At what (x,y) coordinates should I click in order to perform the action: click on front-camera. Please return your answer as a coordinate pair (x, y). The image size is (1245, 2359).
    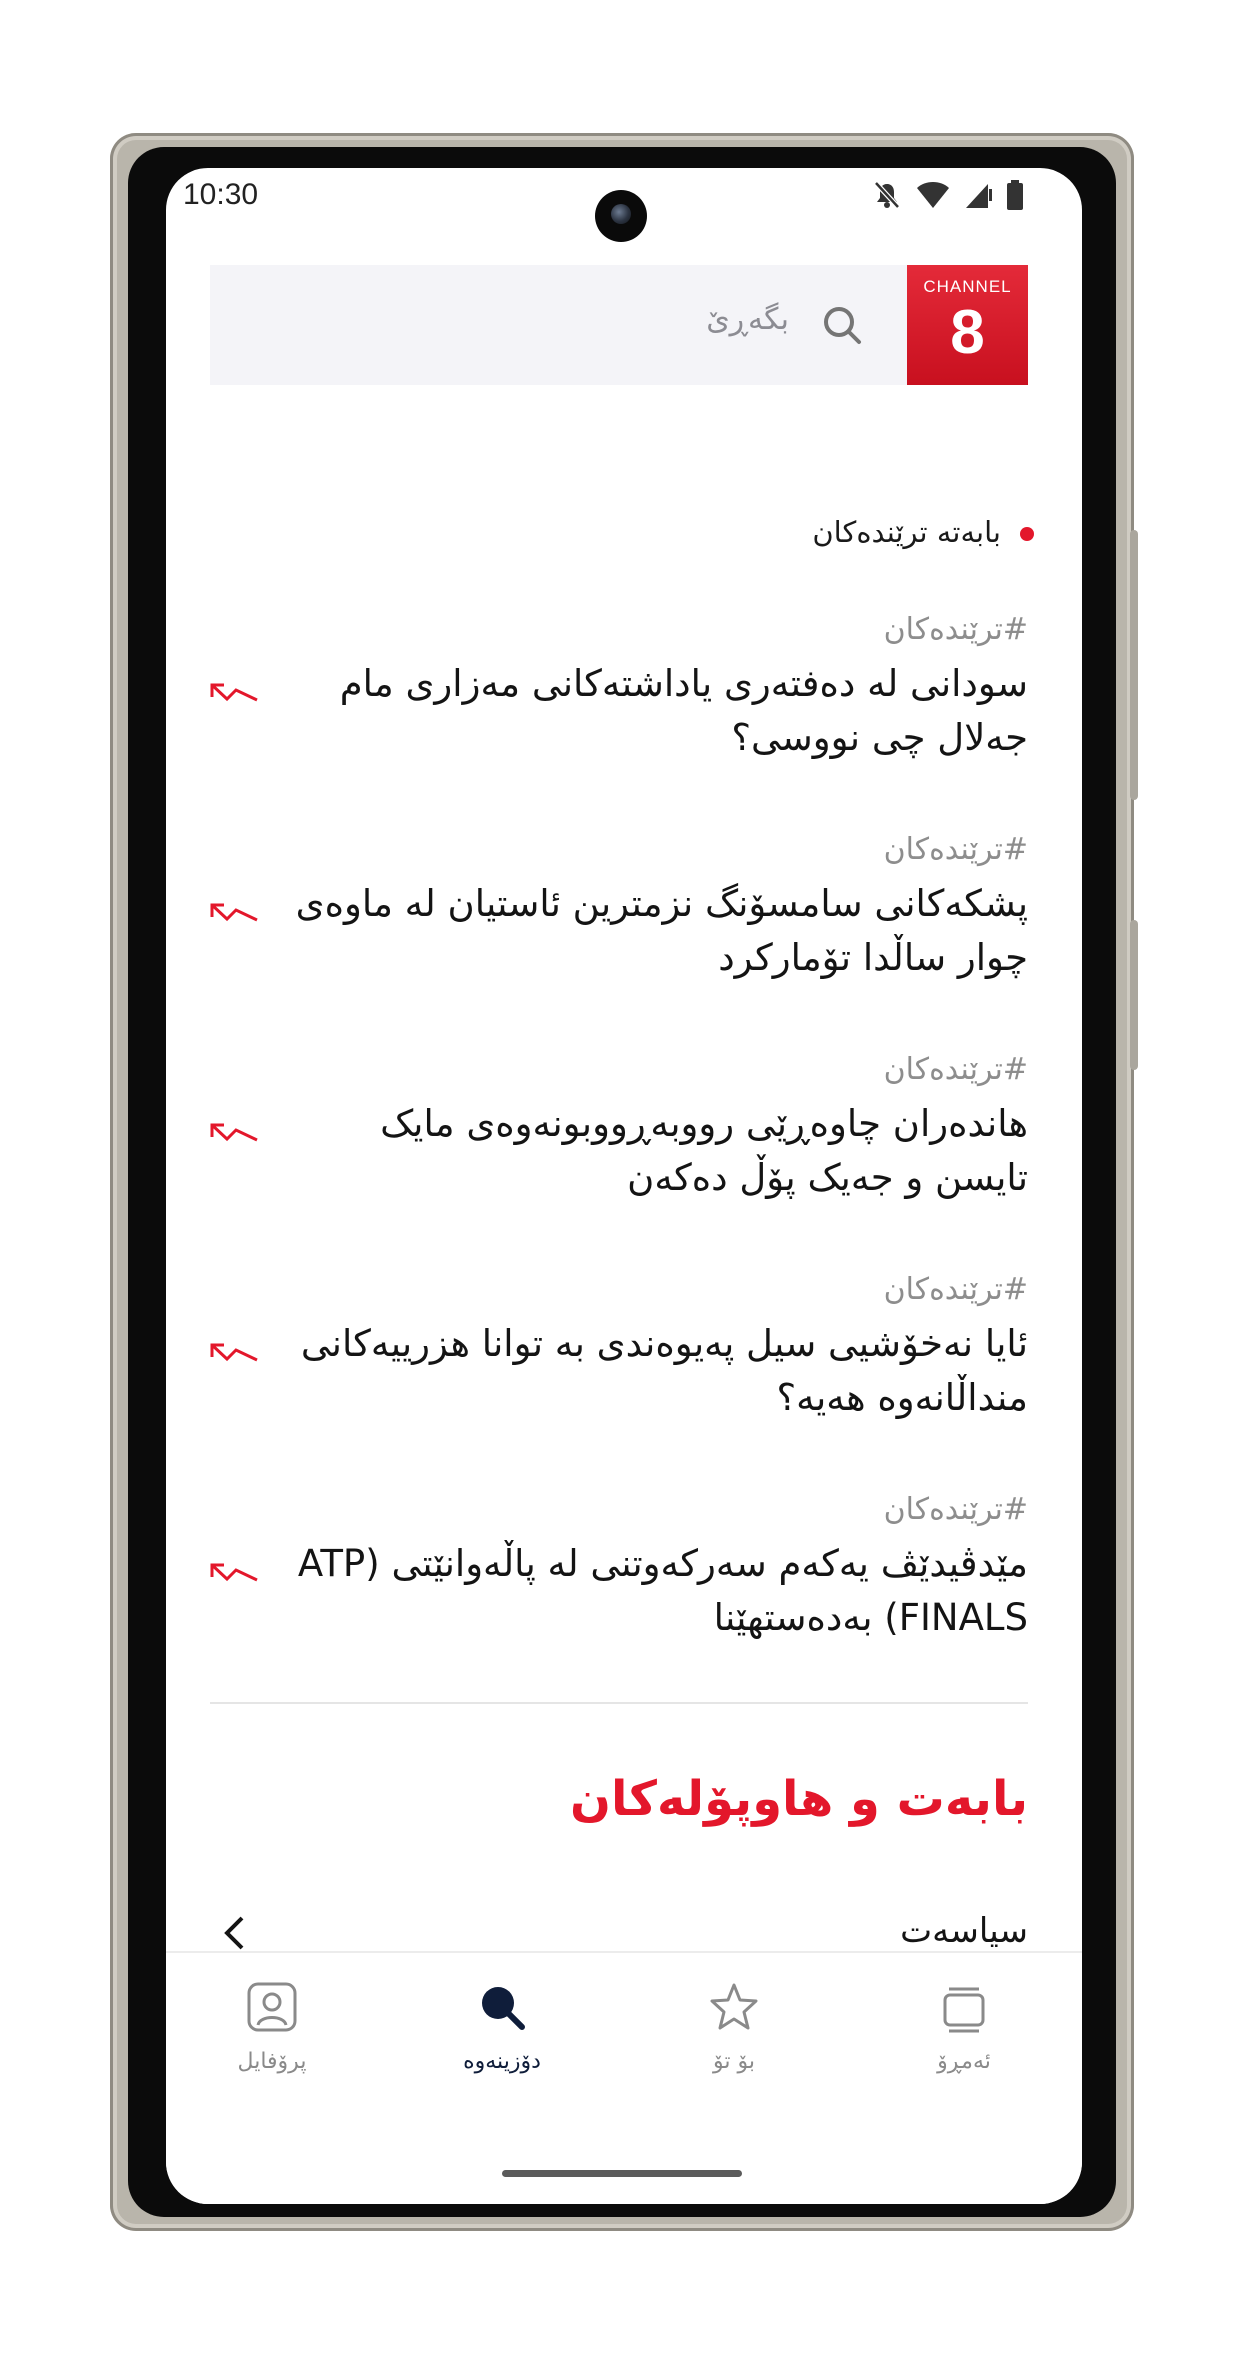
    Looking at the image, I should click on (621, 216).